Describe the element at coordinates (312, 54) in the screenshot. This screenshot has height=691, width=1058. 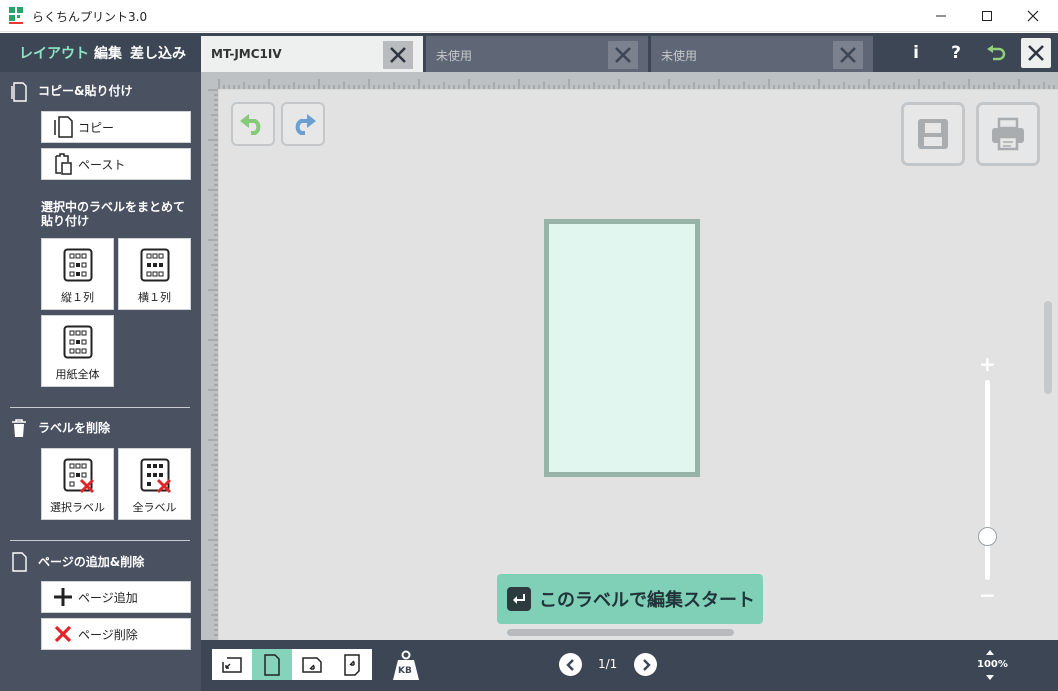
I see `document-tab-1: MT-JMC1IV` at that location.